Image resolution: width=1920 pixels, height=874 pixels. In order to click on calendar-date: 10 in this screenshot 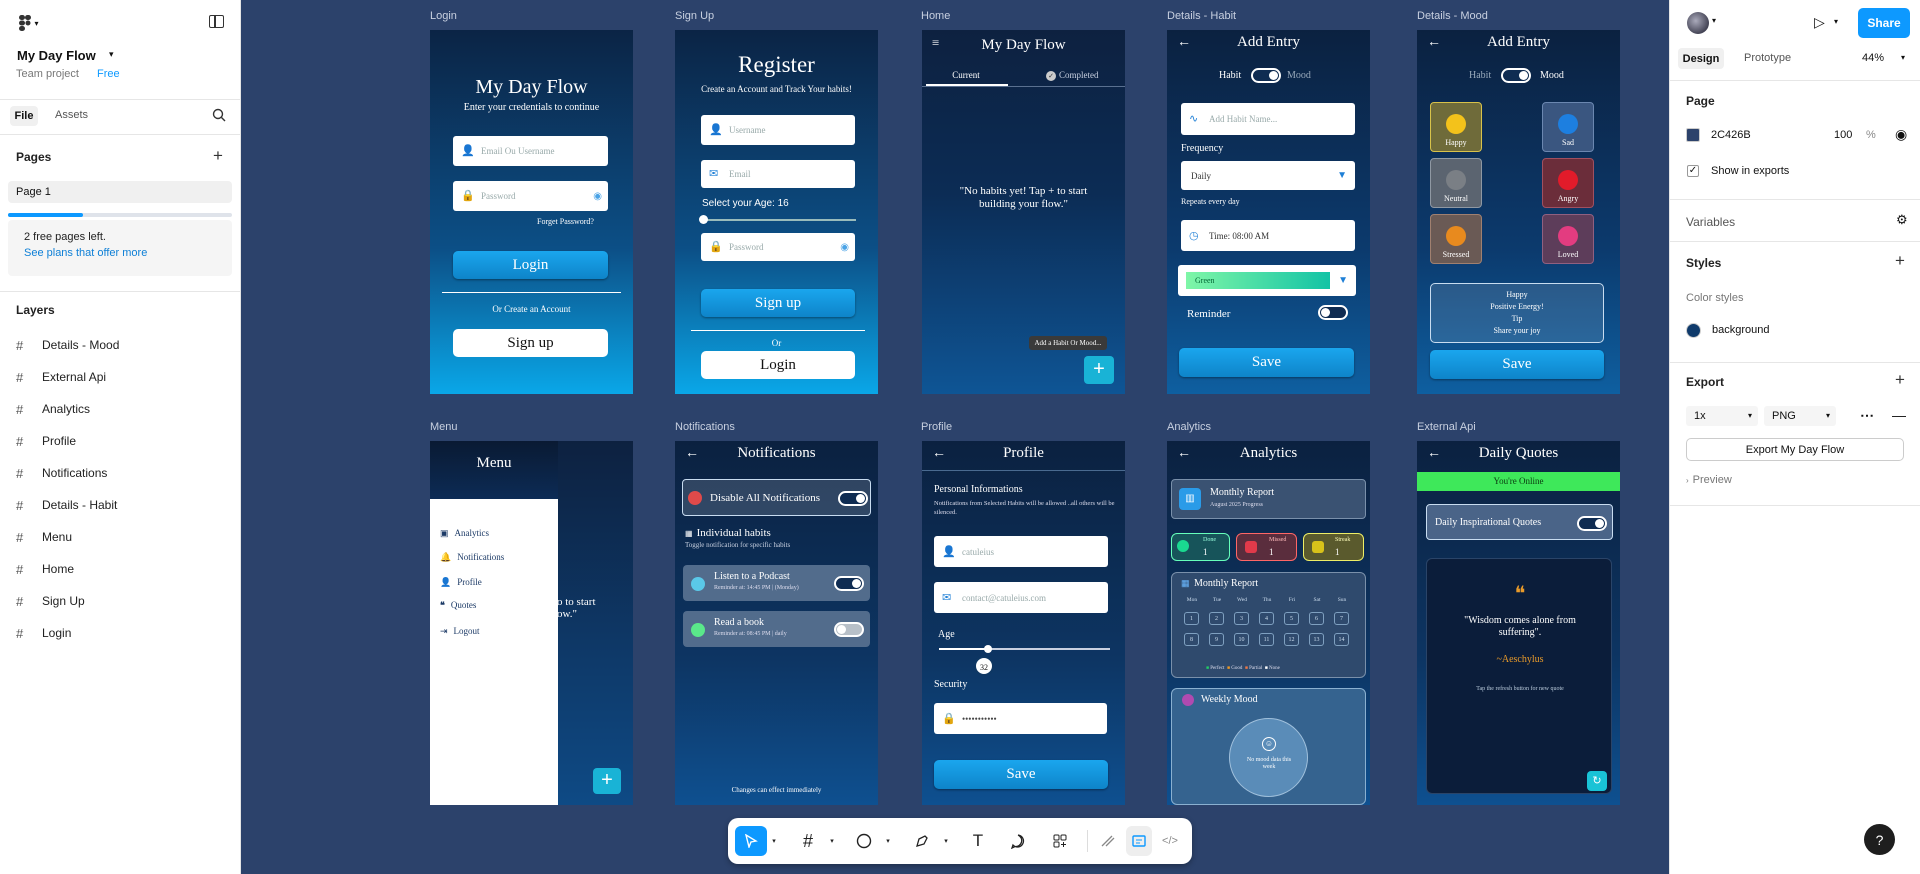, I will do `click(1241, 639)`.